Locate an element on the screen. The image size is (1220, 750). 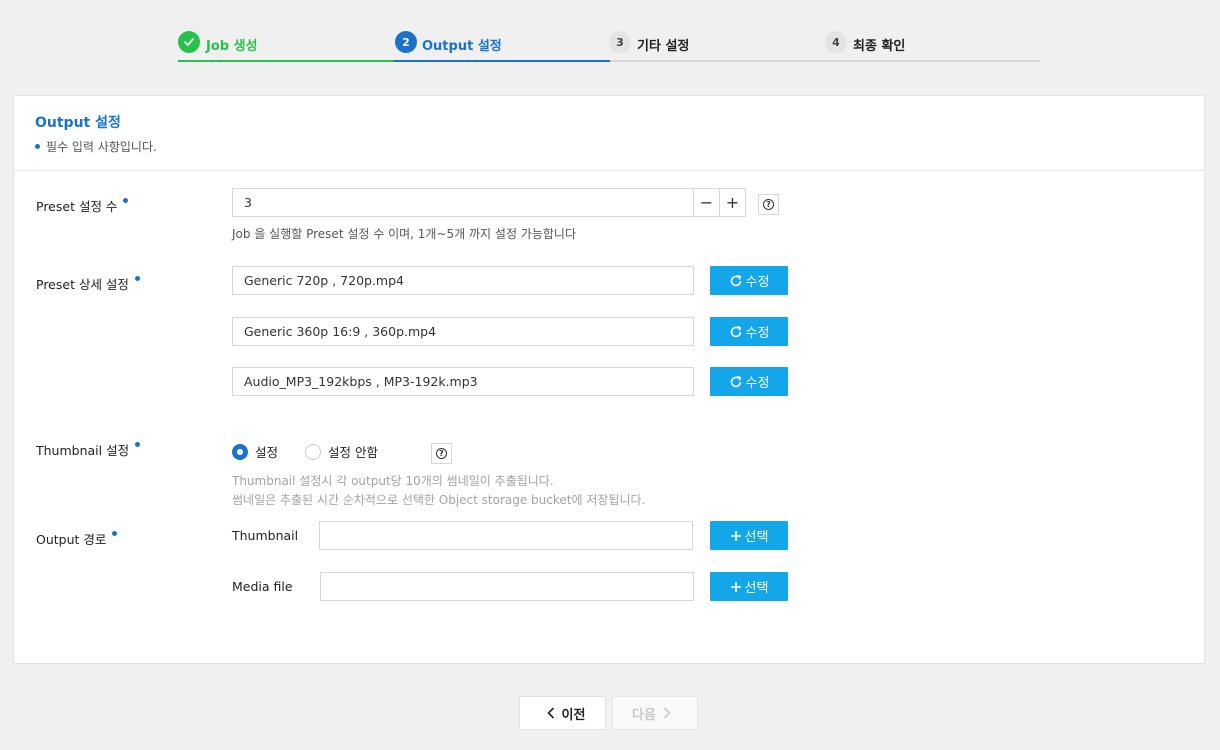
required-note-text: 필수 입력 사항입니다. is located at coordinates (101, 147).